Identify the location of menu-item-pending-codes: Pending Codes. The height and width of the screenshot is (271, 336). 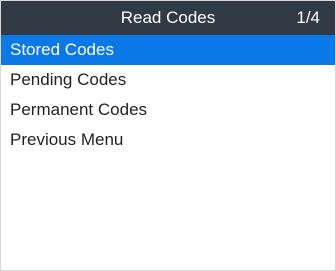
(168, 80).